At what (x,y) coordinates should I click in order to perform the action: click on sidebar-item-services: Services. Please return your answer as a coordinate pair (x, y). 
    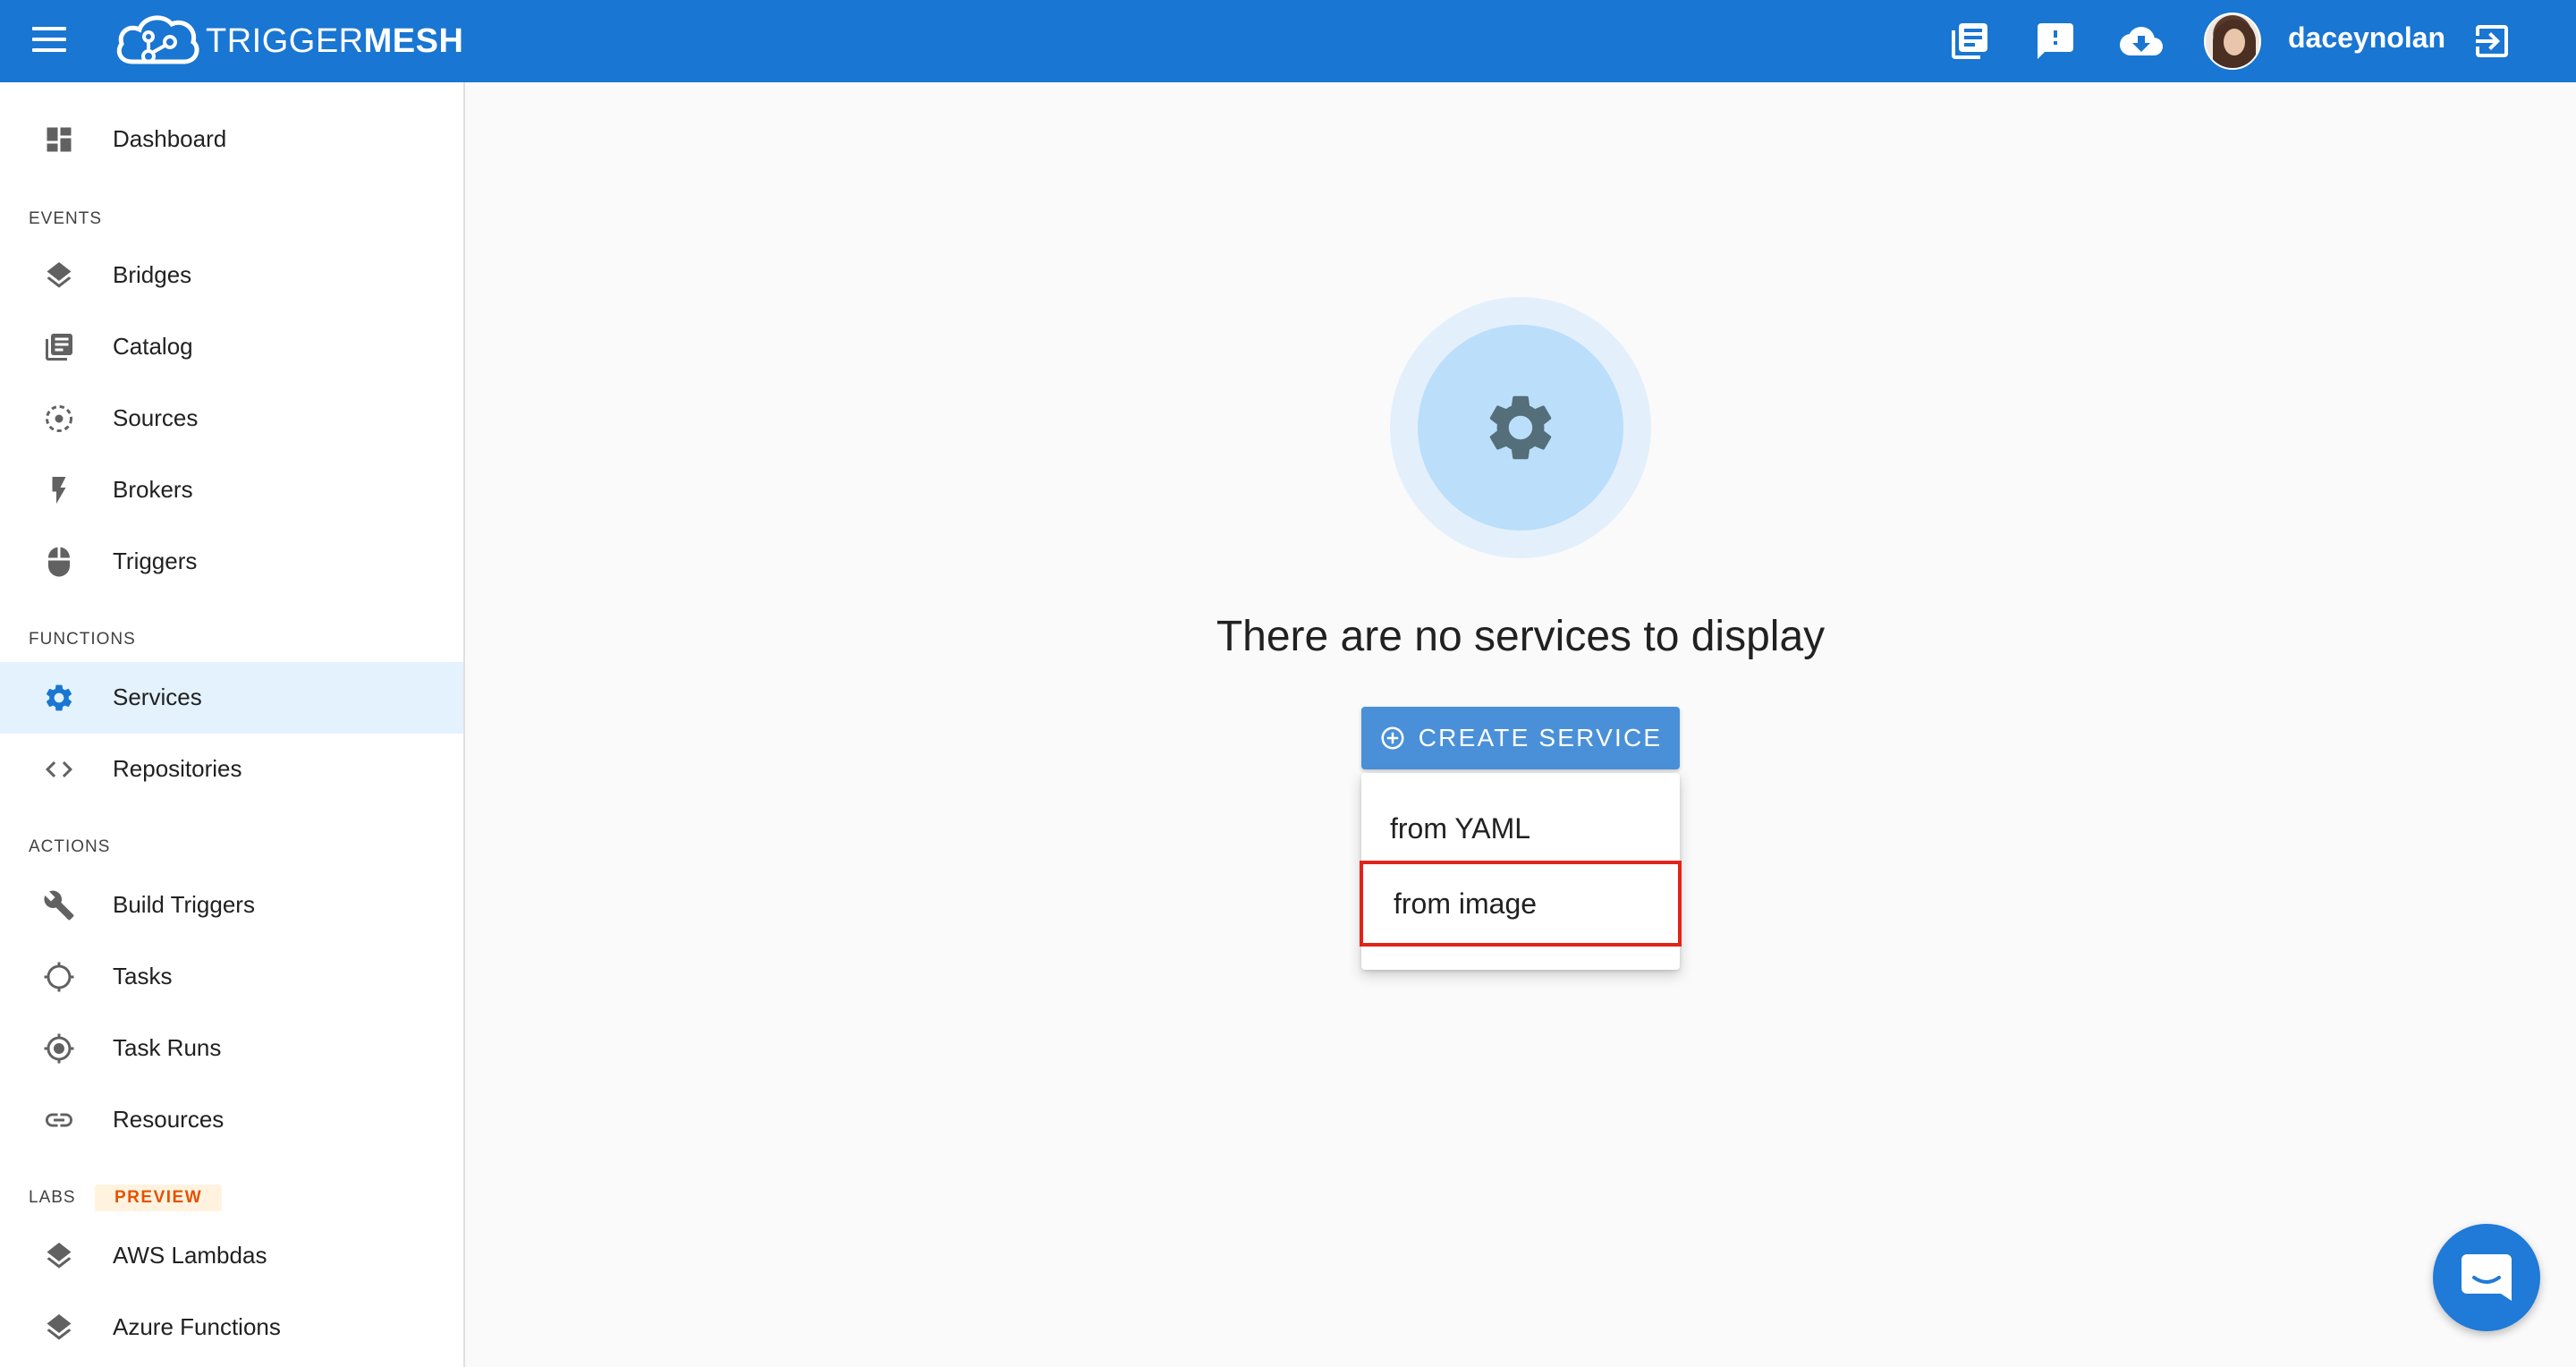
    Looking at the image, I should click on (231, 698).